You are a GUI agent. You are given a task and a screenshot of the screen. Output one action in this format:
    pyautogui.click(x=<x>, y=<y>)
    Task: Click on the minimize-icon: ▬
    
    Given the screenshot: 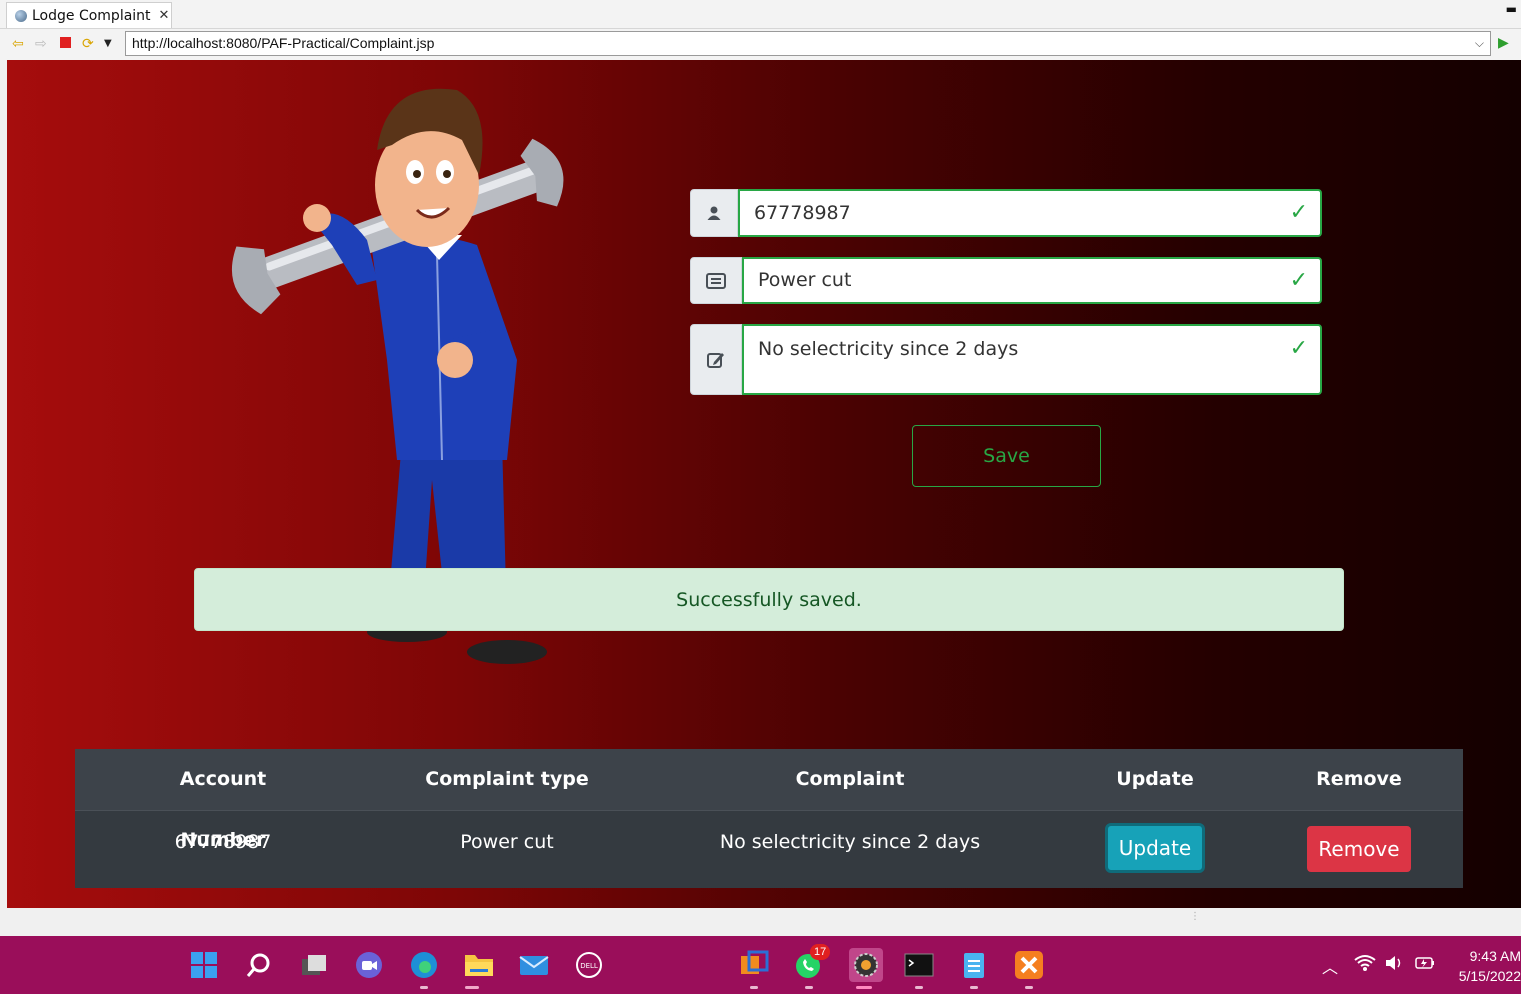 What is the action you would take?
    pyautogui.click(x=1511, y=9)
    